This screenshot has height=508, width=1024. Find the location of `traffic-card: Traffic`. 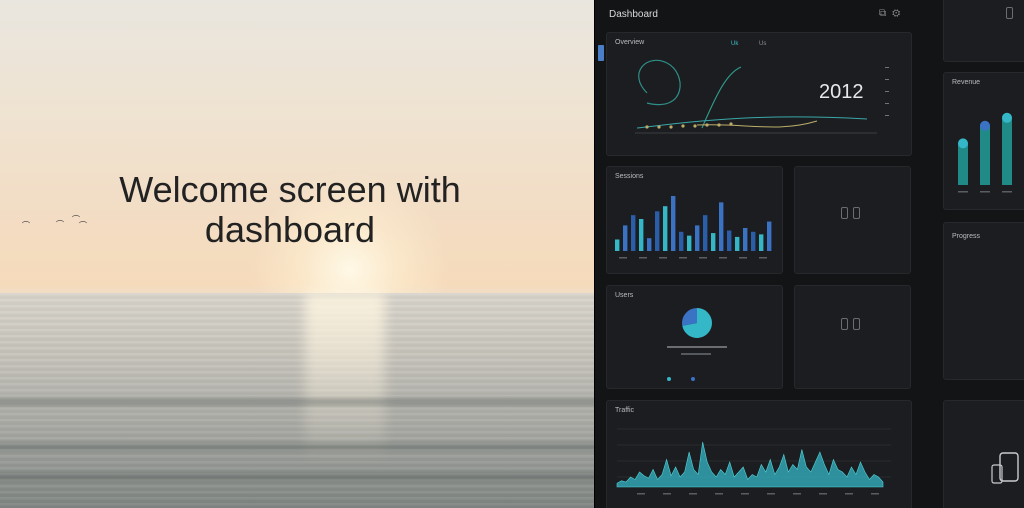

traffic-card: Traffic is located at coordinates (759, 454).